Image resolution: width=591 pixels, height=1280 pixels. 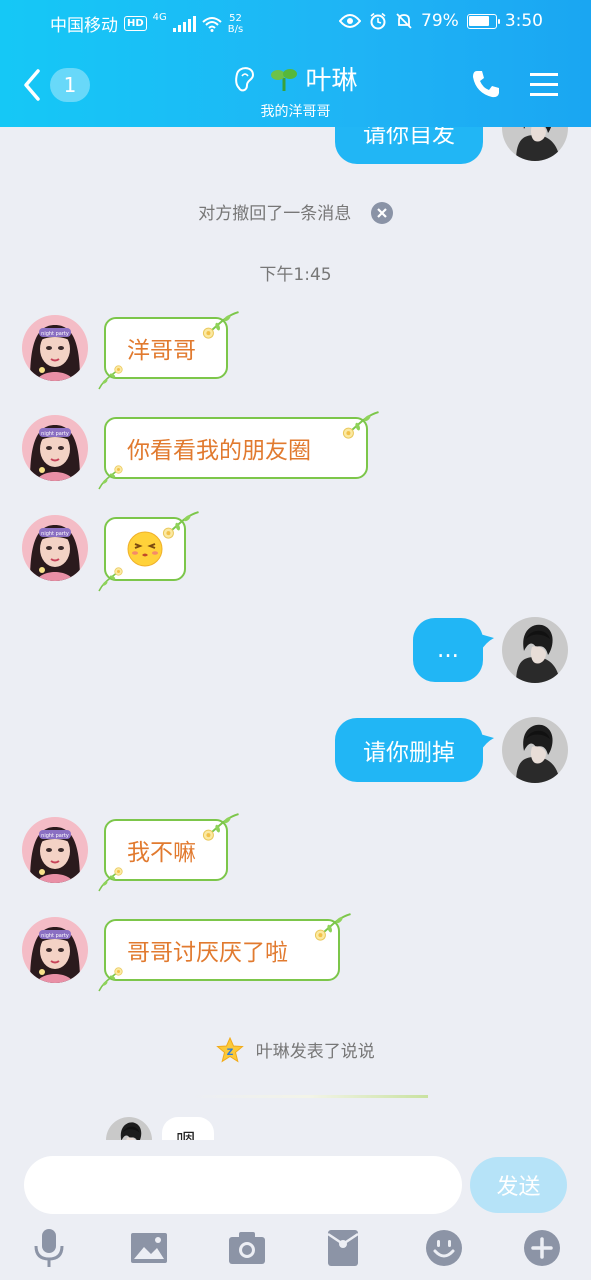 I want to click on red-packet-icon, so click(x=343, y=1248).